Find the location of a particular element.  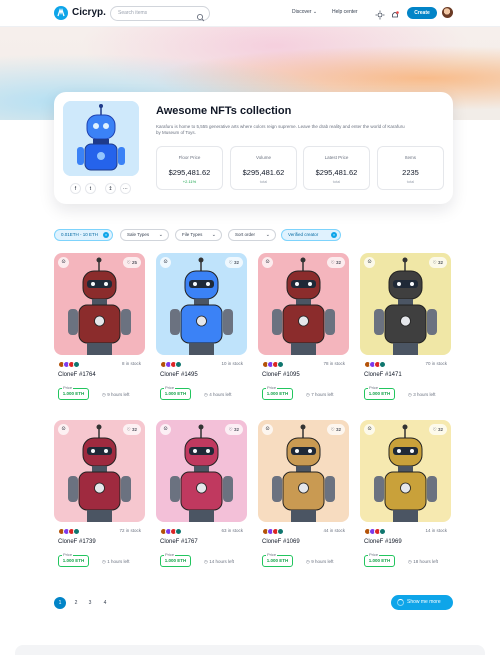

page-1: 1 is located at coordinates (60, 603).